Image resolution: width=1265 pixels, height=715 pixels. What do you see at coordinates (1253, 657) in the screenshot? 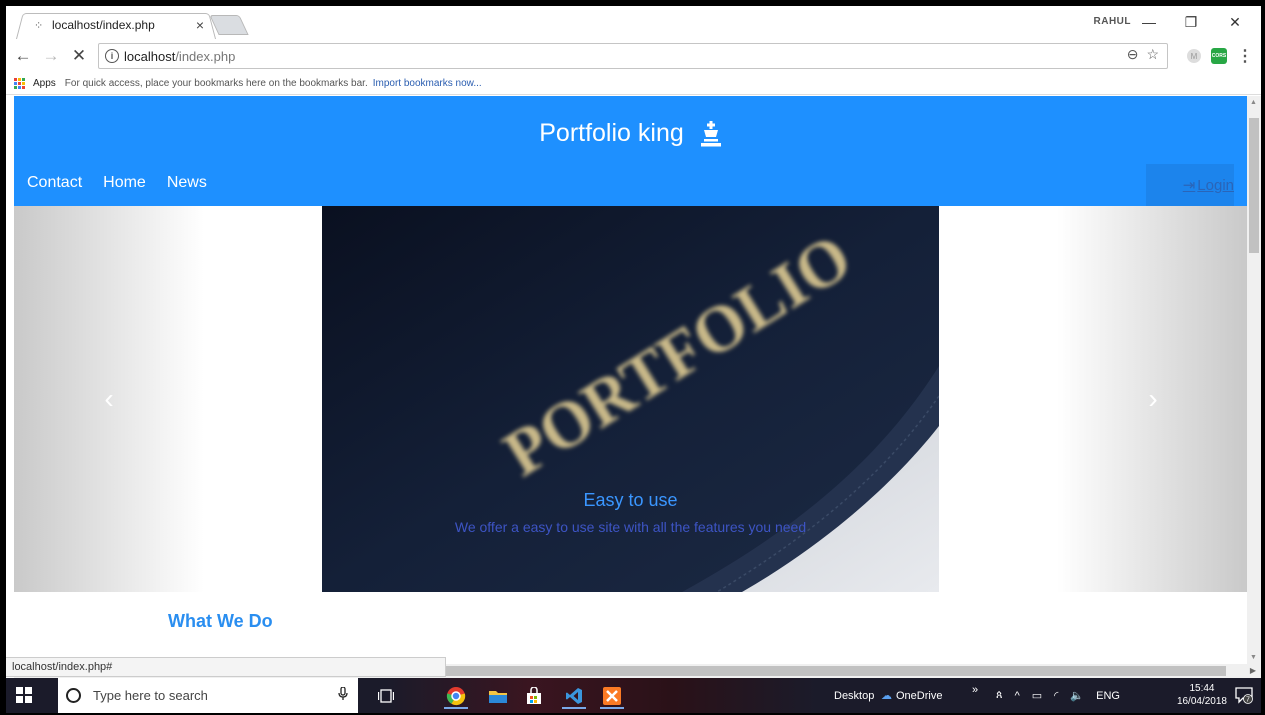
I see `scroll-down-icon: ▼` at bounding box center [1253, 657].